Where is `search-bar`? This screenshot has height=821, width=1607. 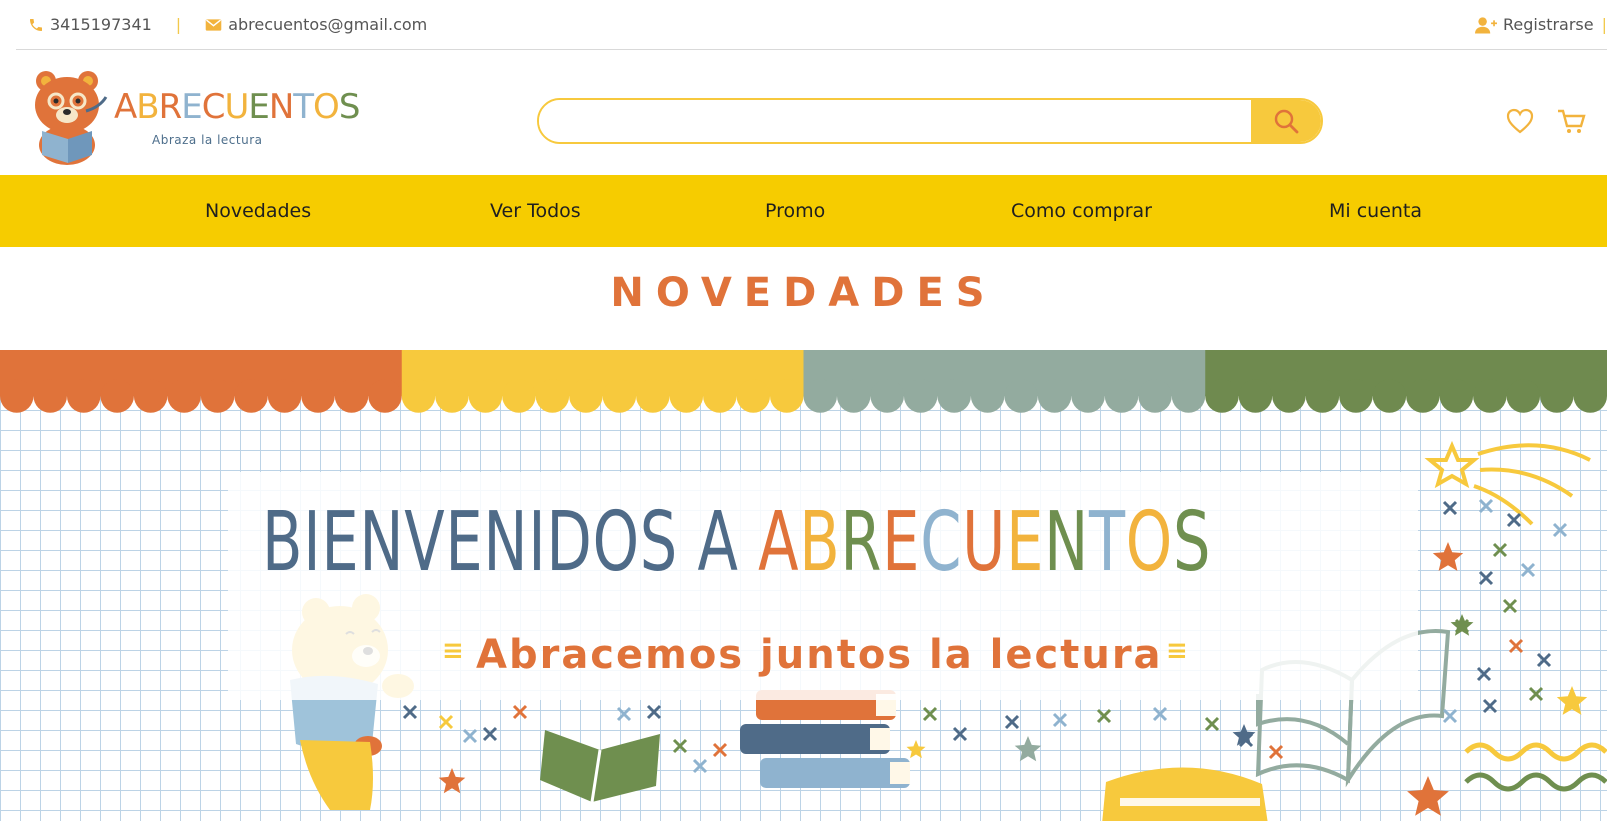 search-bar is located at coordinates (930, 121).